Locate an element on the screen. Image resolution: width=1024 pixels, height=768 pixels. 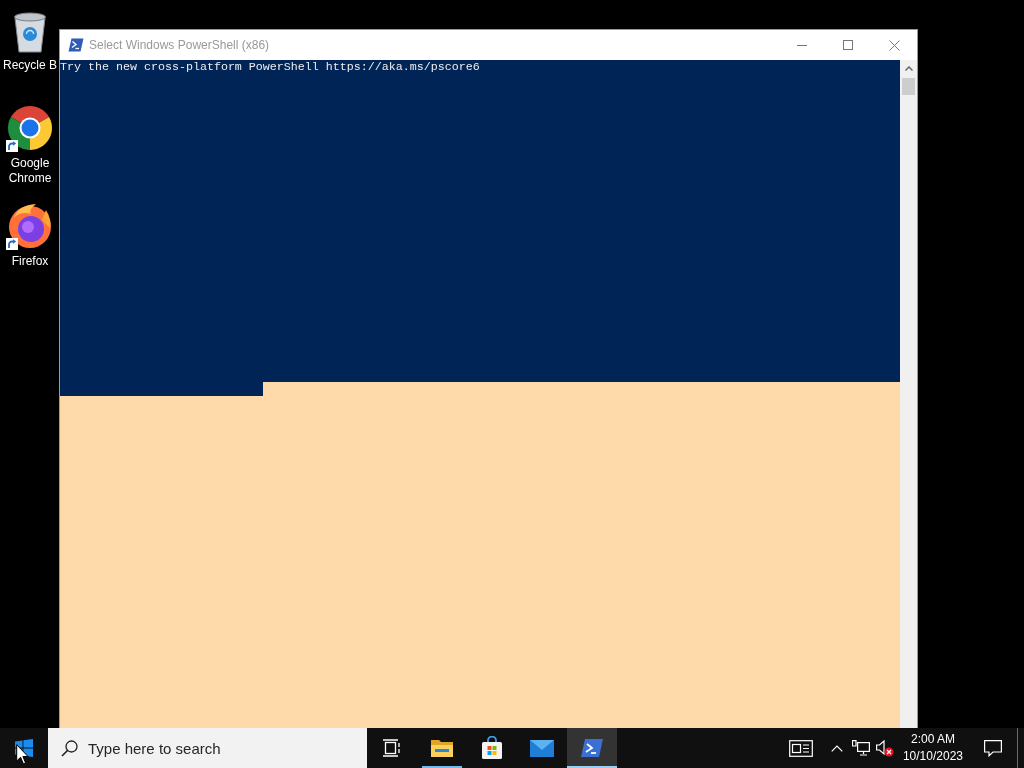
envelope-icon is located at coordinates (542, 748).